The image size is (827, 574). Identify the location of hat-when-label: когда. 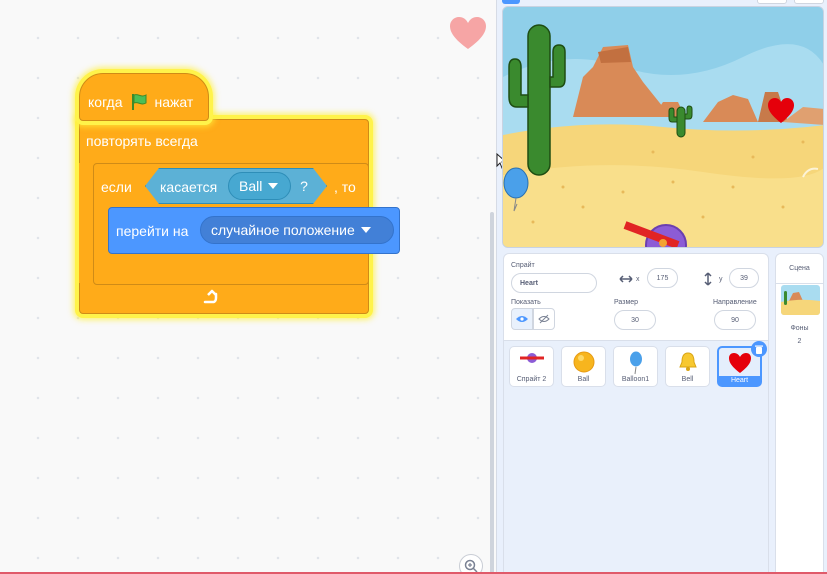
(105, 102).